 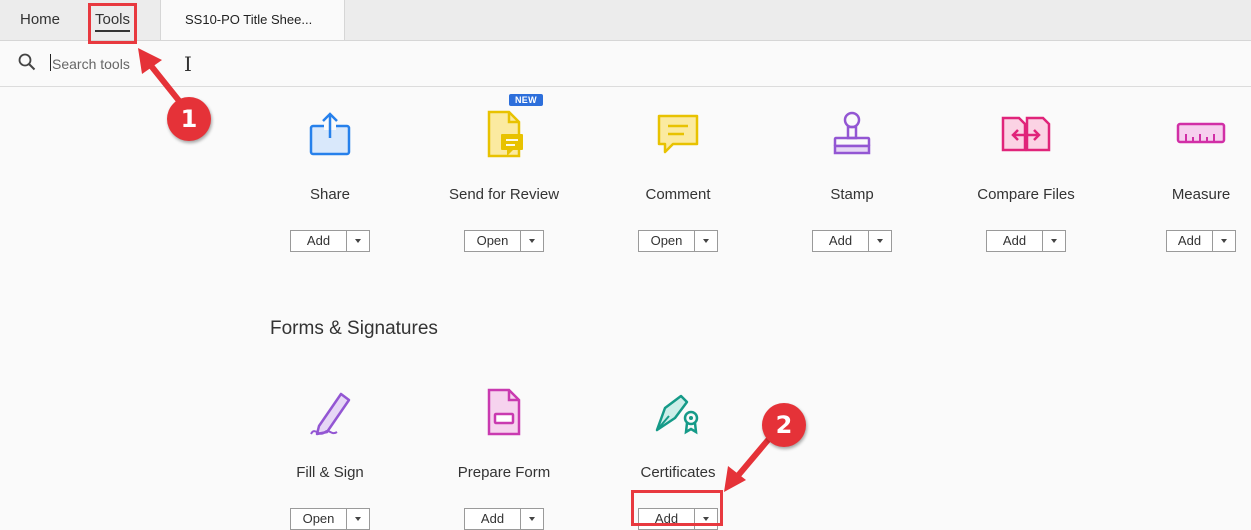 What do you see at coordinates (1201, 194) in the screenshot?
I see `tool-label: Measure` at bounding box center [1201, 194].